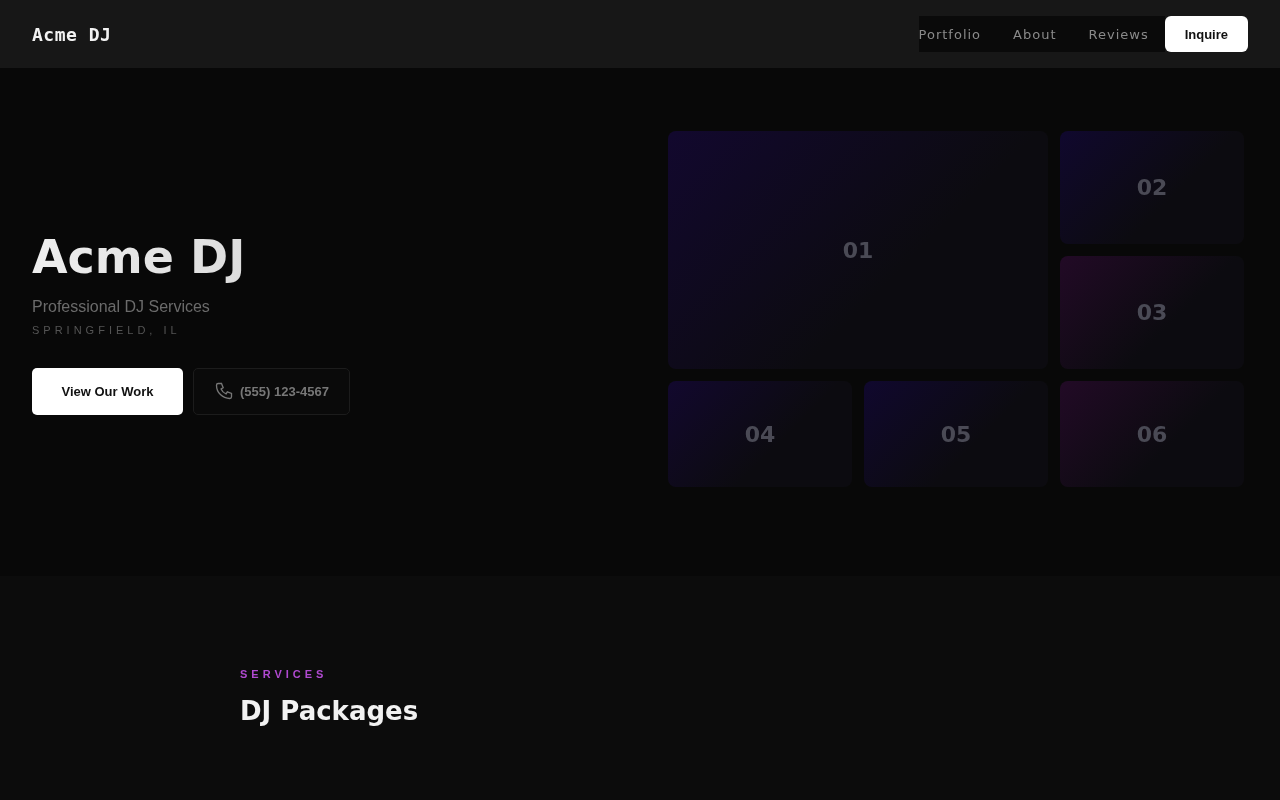 This screenshot has height=800, width=1280. What do you see at coordinates (1152, 187) in the screenshot?
I see `portfolio-tile: 02` at bounding box center [1152, 187].